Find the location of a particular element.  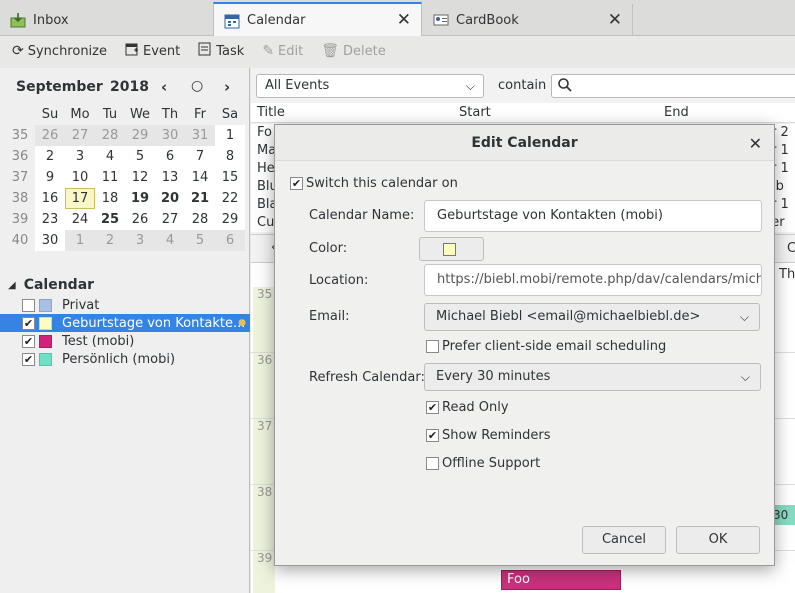

day-cell-today: 17 is located at coordinates (80, 198).